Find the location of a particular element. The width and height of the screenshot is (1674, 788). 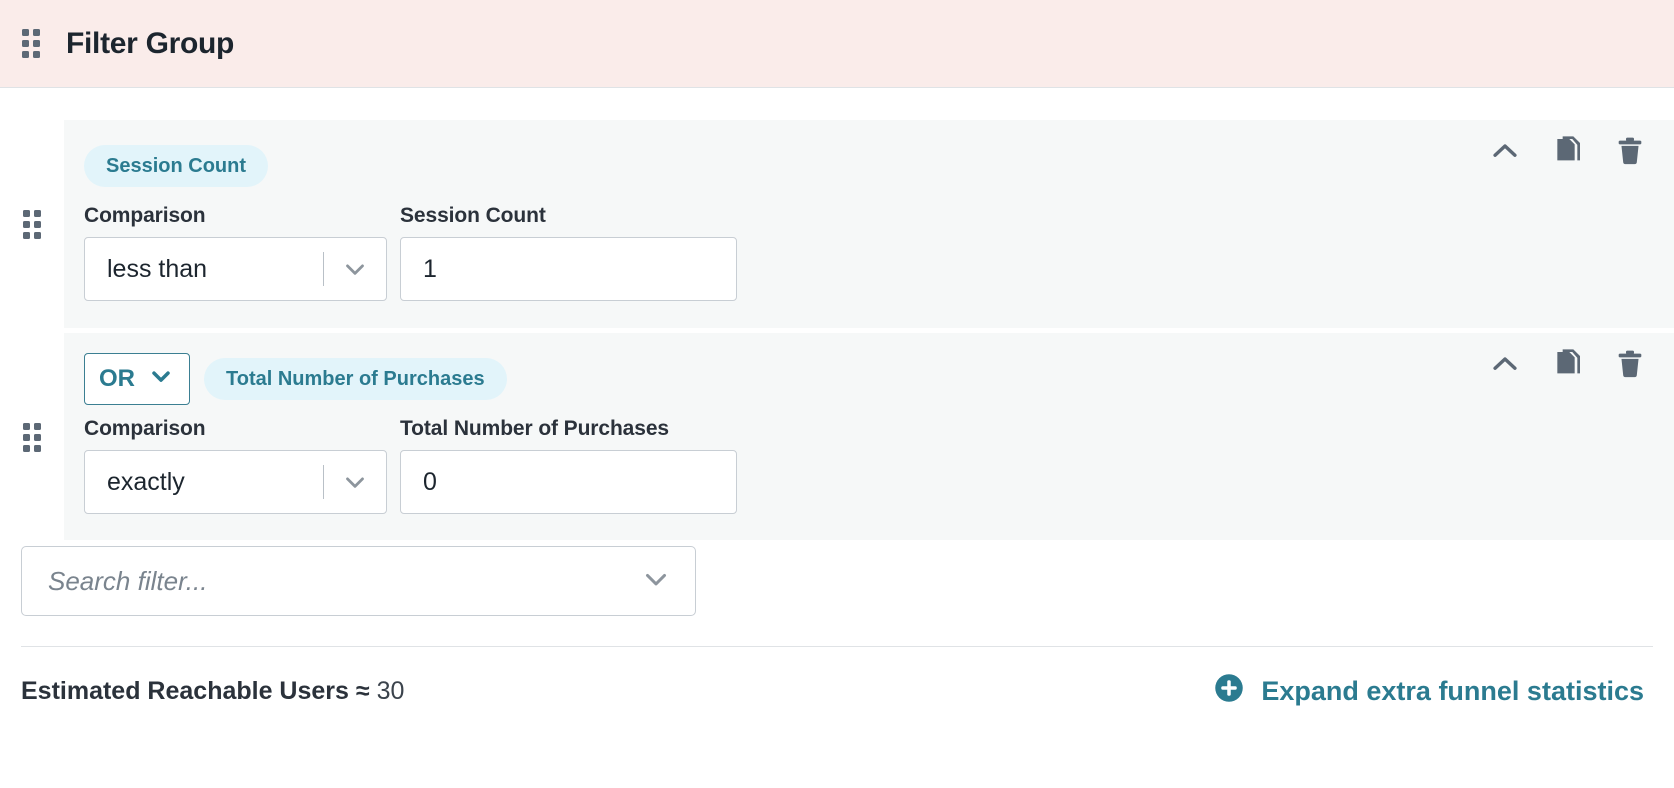

estimate-label: Estimated Reachable Users ≈ is located at coordinates (195, 691).